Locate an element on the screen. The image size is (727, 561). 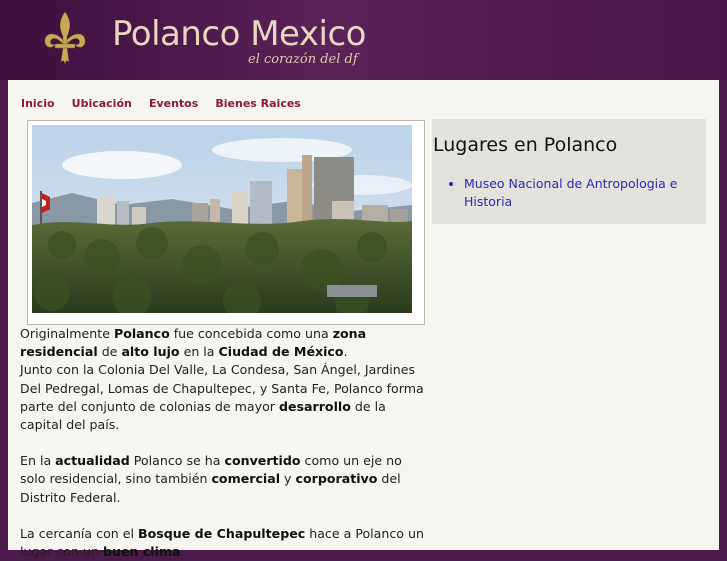
bold-run: Ciudad de México is located at coordinates (281, 352).